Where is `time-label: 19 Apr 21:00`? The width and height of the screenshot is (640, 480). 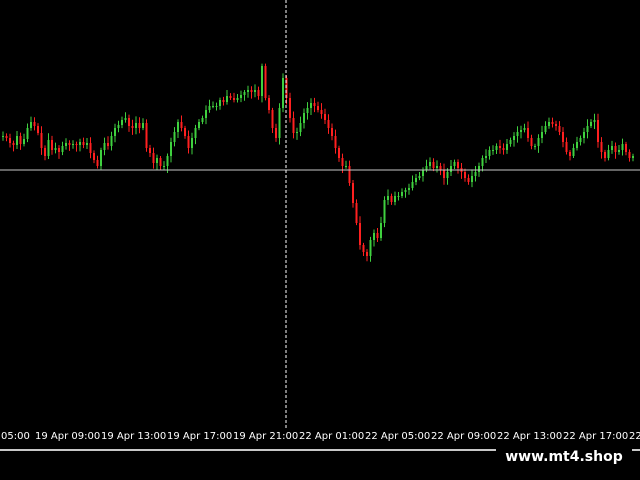
time-label: 19 Apr 21:00 is located at coordinates (266, 436).